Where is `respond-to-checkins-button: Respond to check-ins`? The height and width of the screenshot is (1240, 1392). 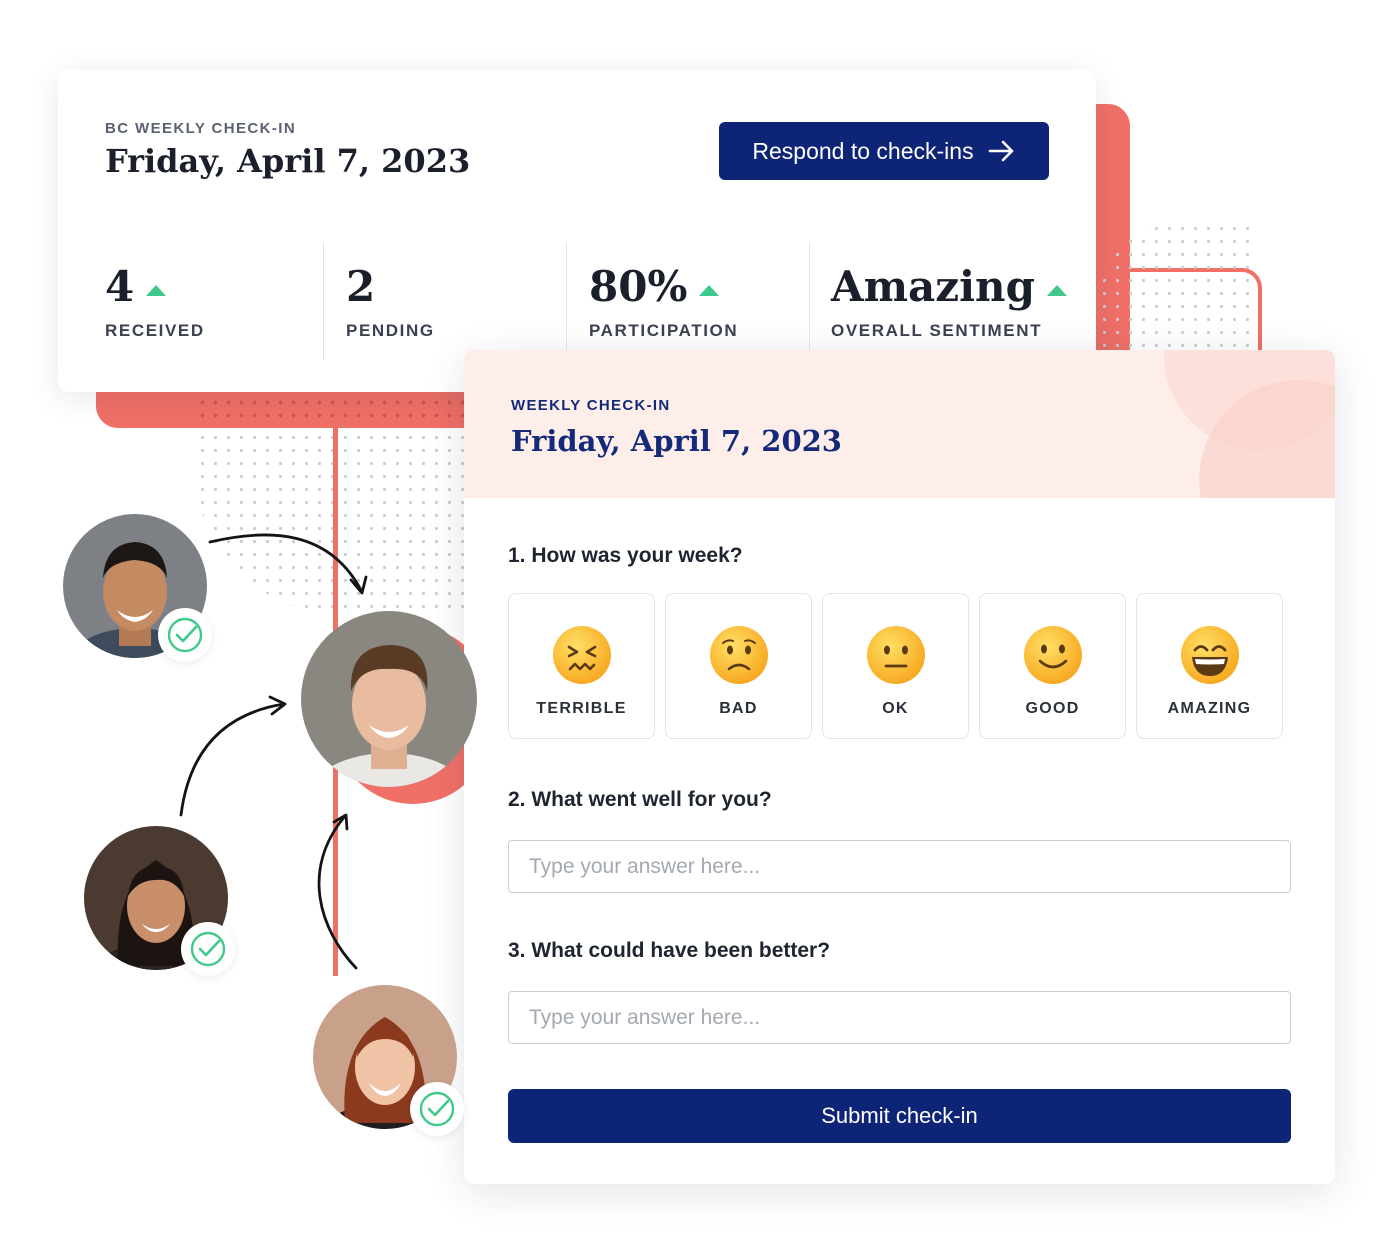
respond-to-checkins-button: Respond to check-ins is located at coordinates (884, 151).